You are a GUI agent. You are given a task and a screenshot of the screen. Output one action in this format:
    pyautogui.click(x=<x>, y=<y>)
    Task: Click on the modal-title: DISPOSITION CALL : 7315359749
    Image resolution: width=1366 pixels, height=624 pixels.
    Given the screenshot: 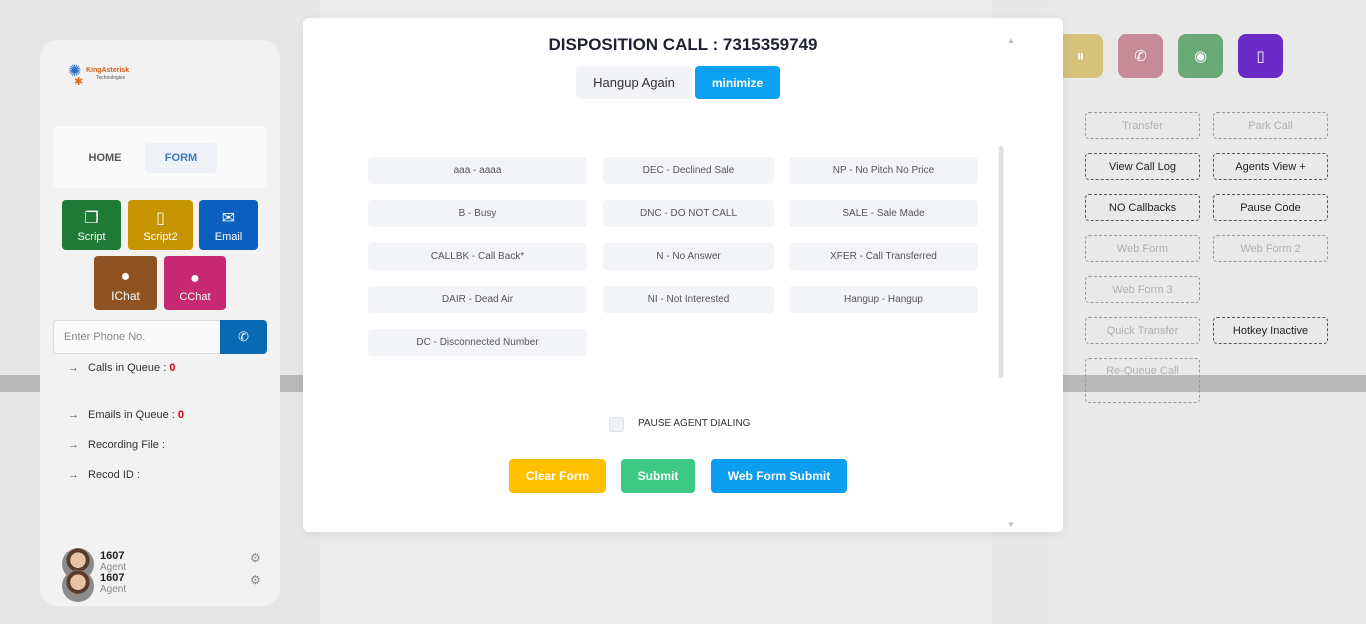 What is the action you would take?
    pyautogui.click(x=683, y=44)
    